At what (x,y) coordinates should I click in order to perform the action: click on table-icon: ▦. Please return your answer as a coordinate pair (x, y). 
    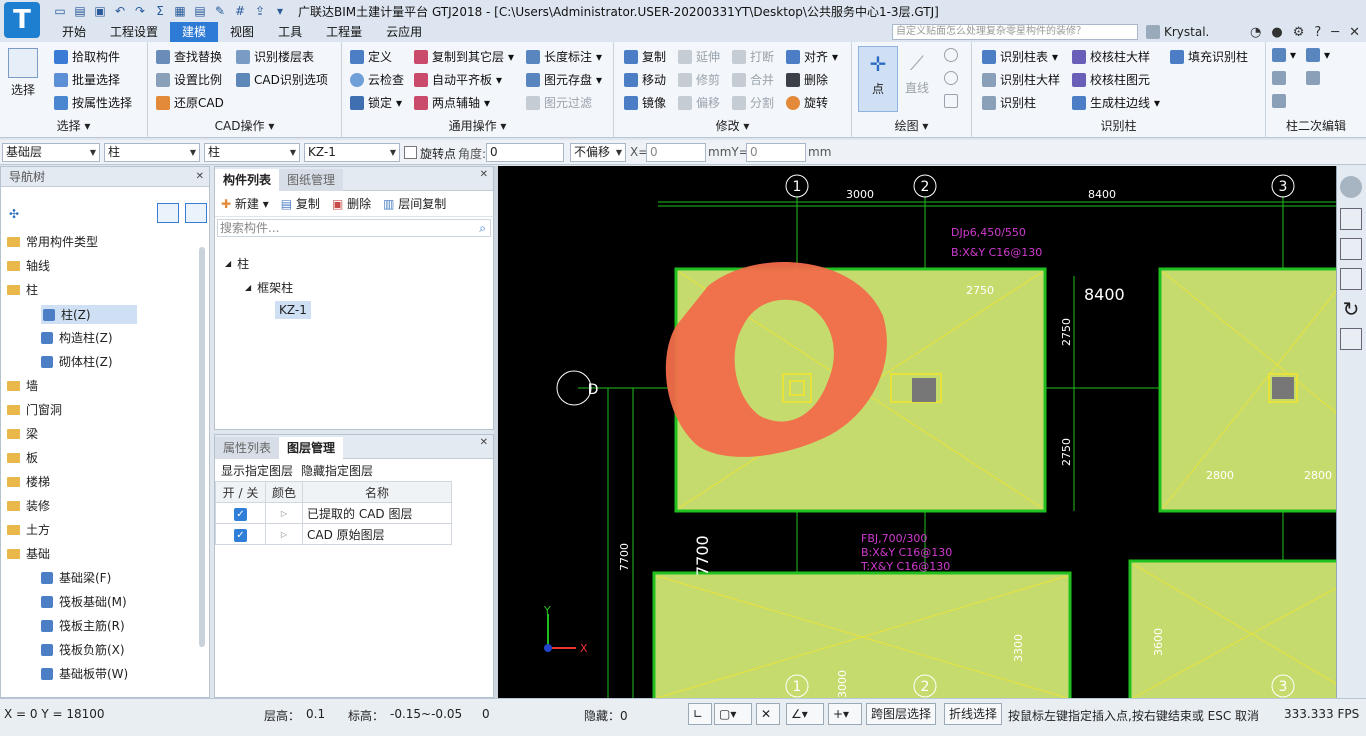
    Looking at the image, I should click on (180, 11).